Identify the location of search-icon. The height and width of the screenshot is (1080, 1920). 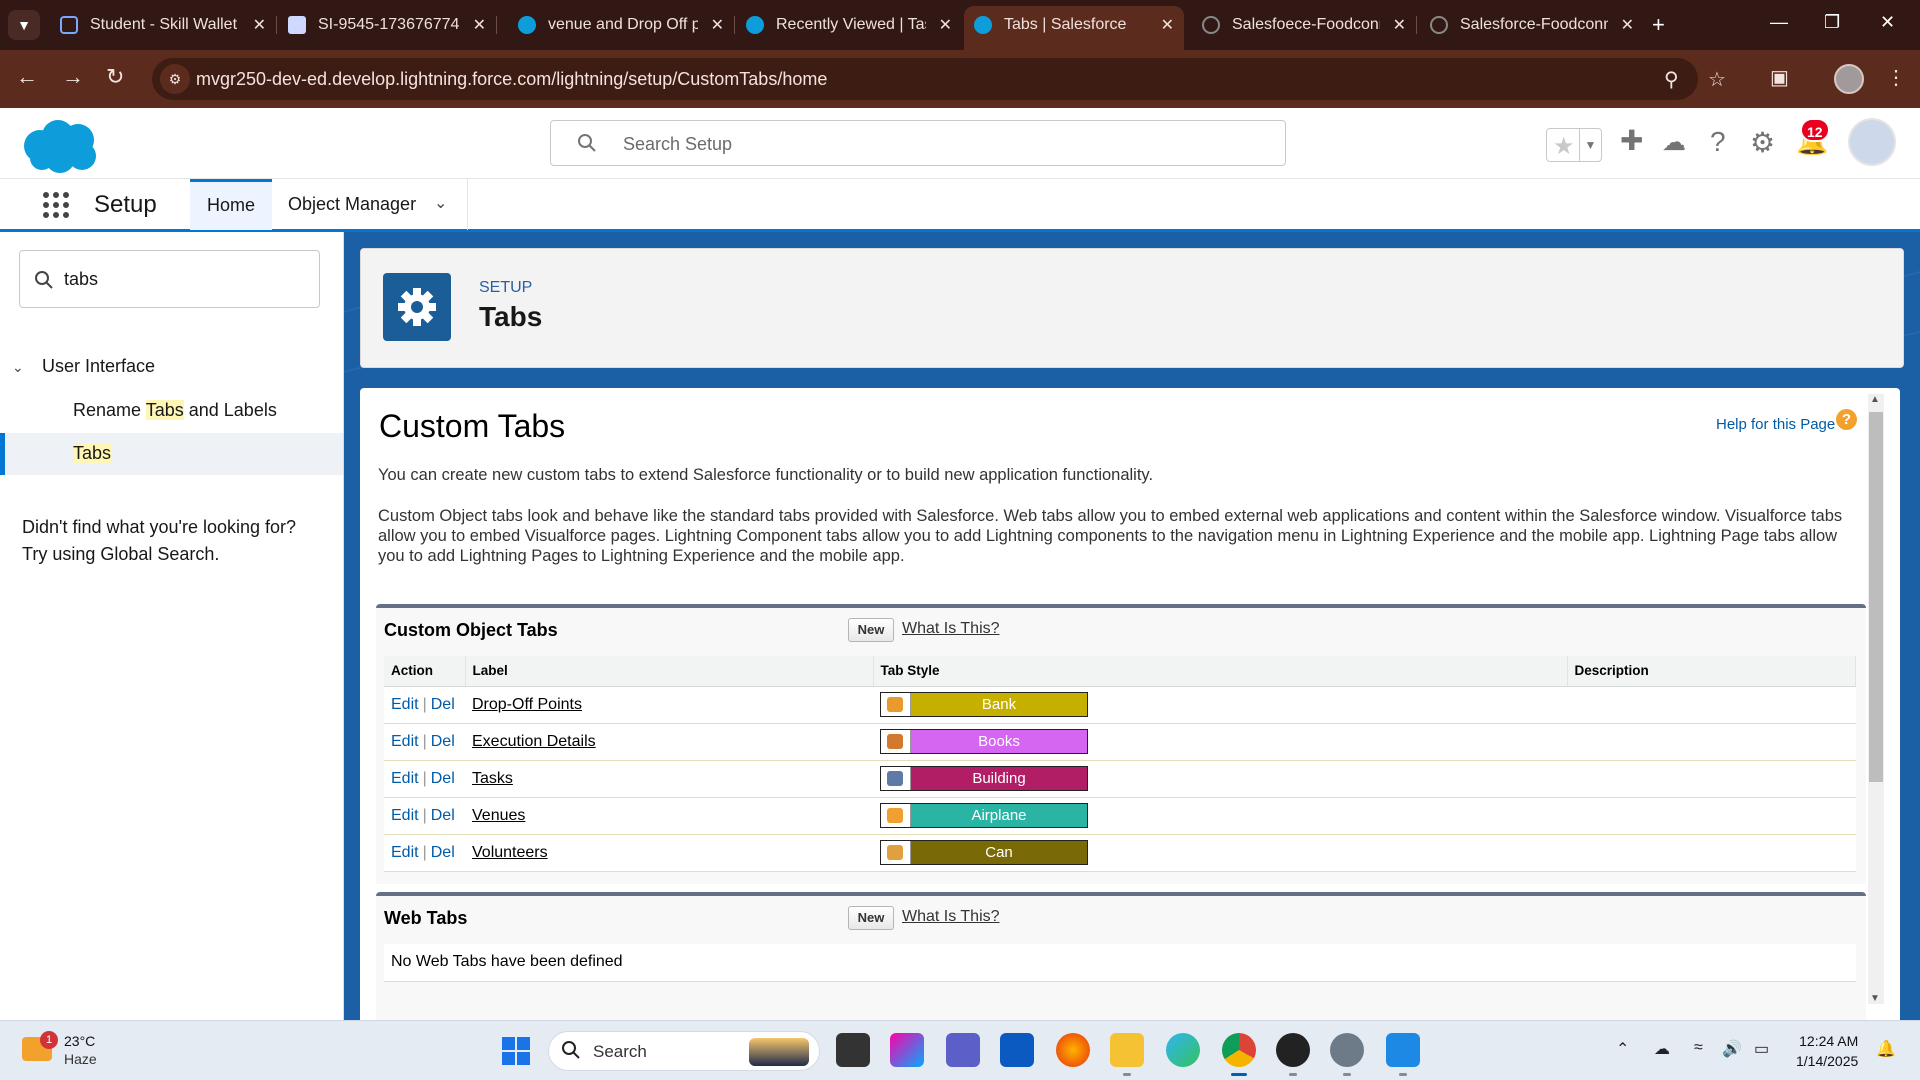
(587, 143).